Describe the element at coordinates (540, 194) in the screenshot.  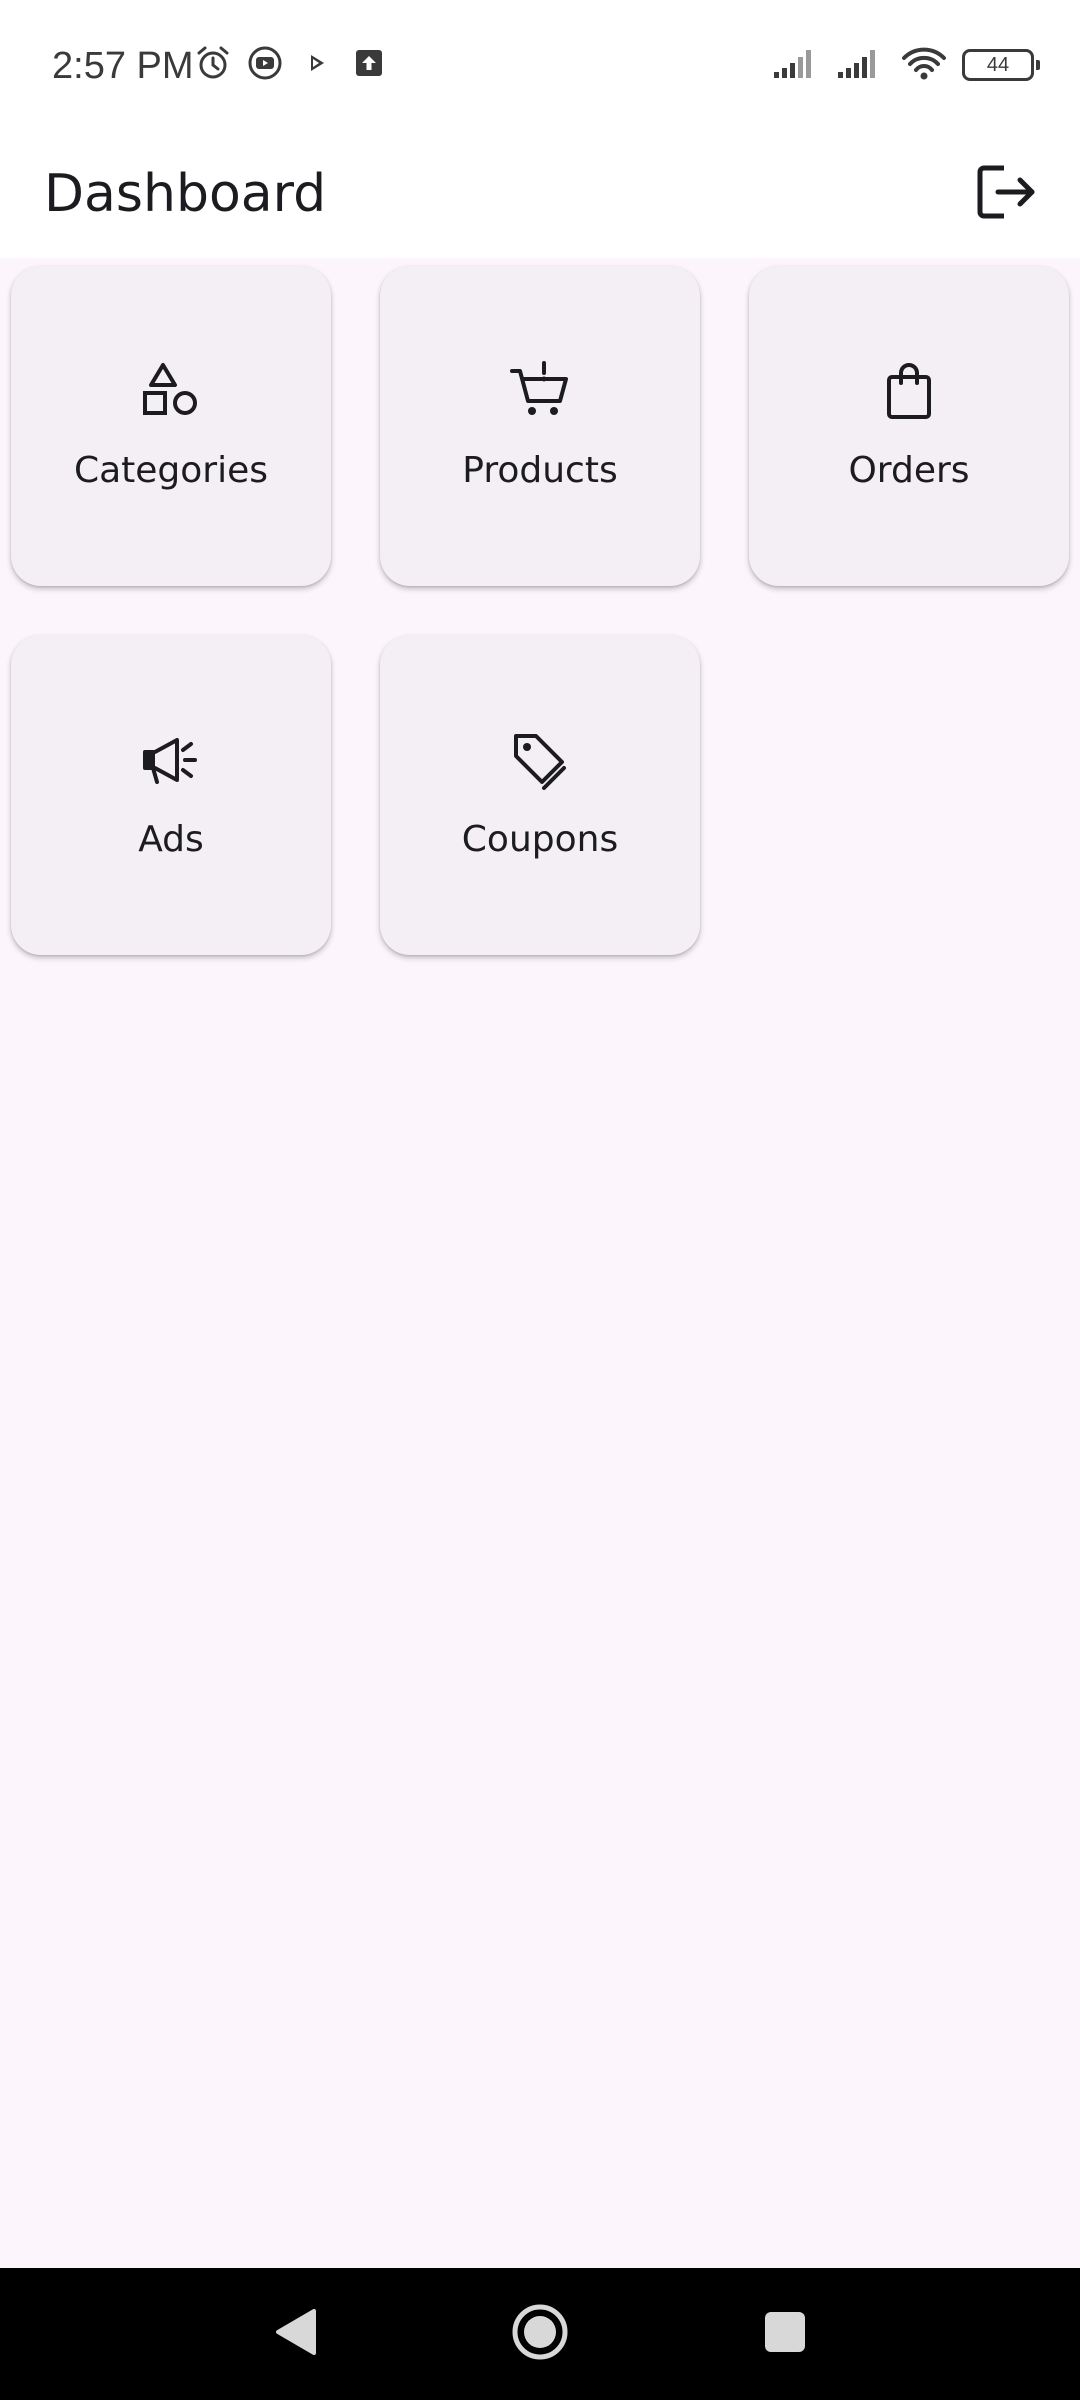
I see `app-bar: Dashboard` at that location.